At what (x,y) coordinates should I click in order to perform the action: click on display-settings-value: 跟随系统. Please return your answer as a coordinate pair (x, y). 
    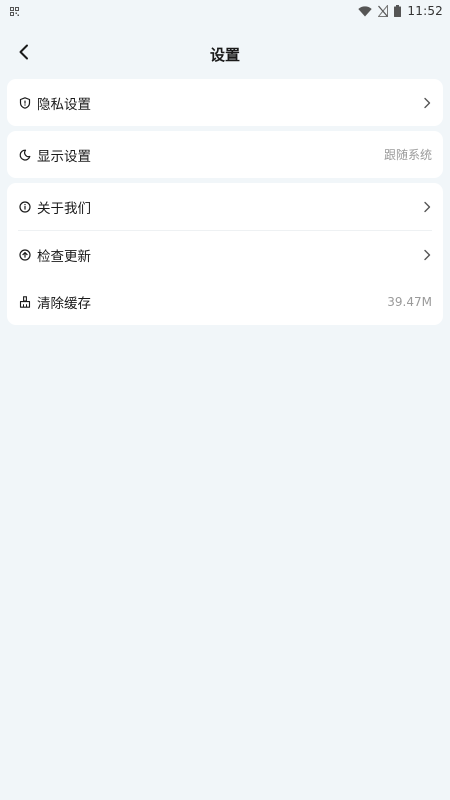
    Looking at the image, I should click on (407, 155).